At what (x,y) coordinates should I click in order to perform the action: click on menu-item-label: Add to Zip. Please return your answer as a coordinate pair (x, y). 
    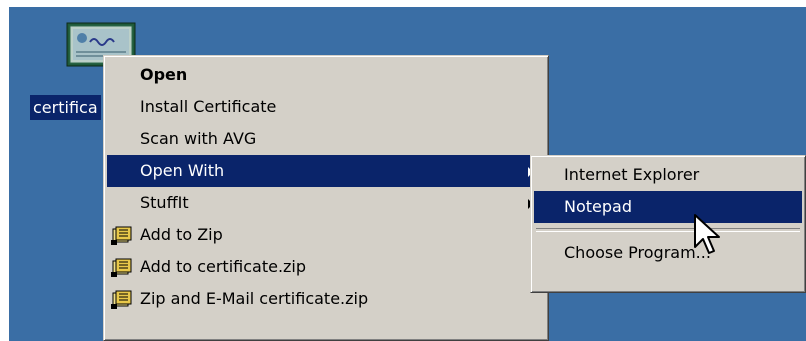
    Looking at the image, I should click on (181, 234).